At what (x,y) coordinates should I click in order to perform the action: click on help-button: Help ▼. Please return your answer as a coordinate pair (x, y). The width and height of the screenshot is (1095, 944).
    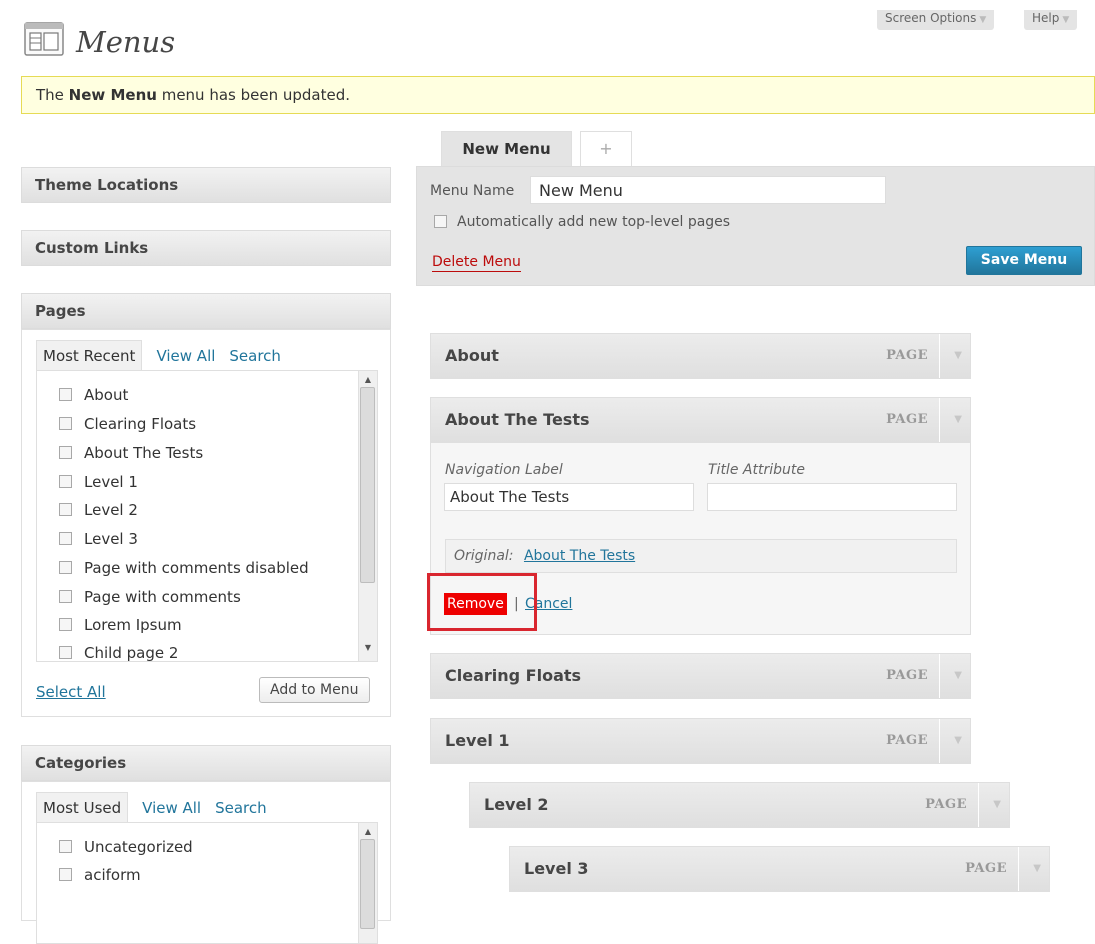
    Looking at the image, I should click on (1051, 20).